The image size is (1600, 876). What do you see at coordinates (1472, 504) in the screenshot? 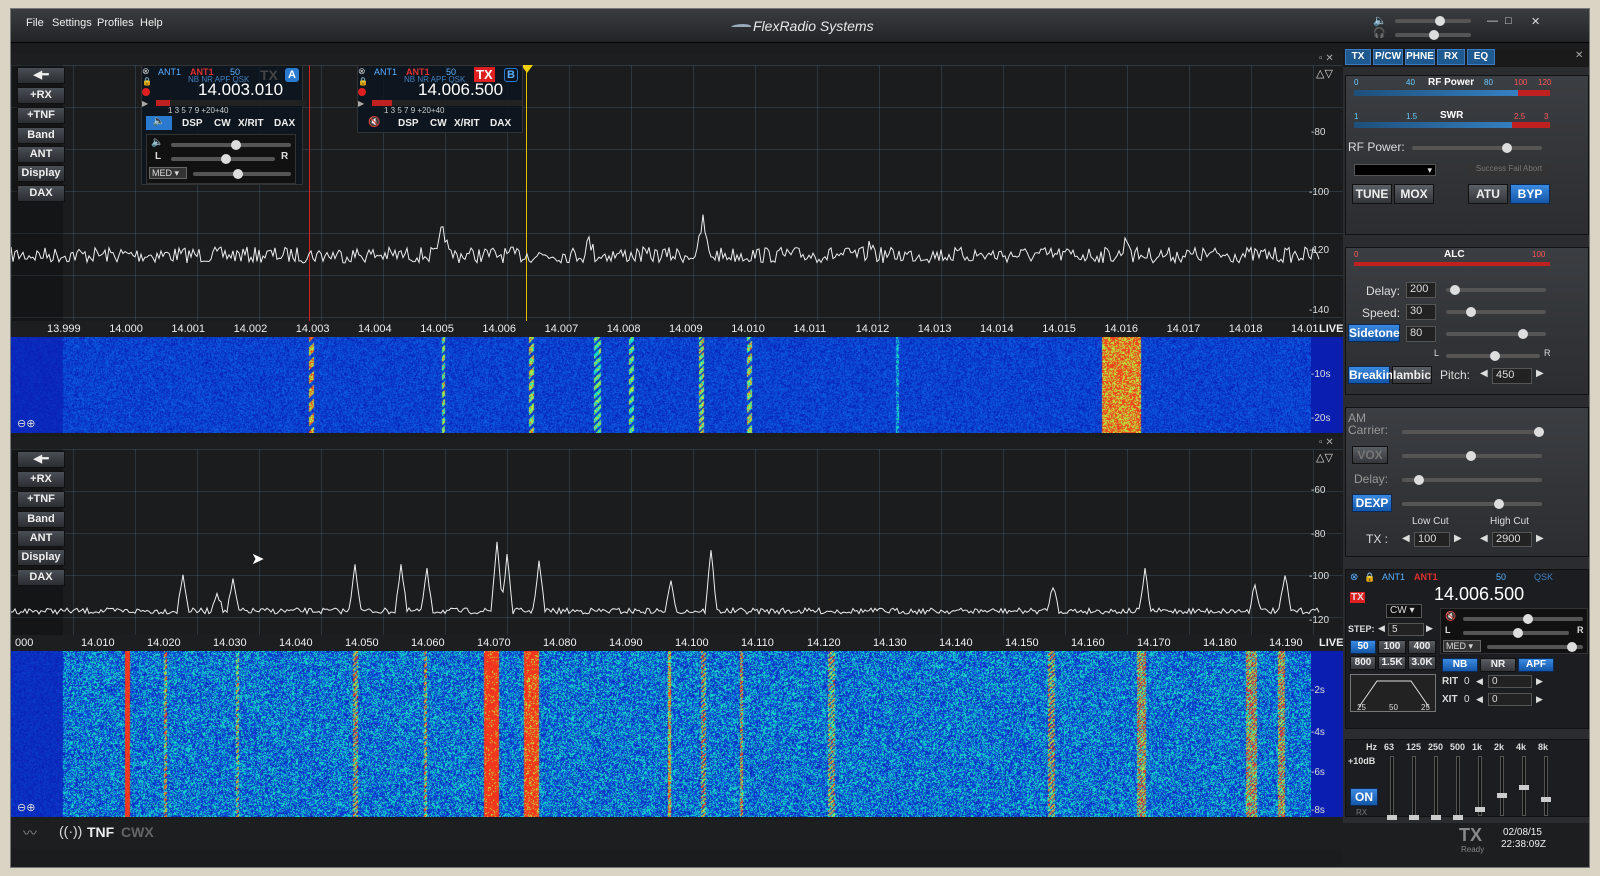
I see `dexp-slider` at bounding box center [1472, 504].